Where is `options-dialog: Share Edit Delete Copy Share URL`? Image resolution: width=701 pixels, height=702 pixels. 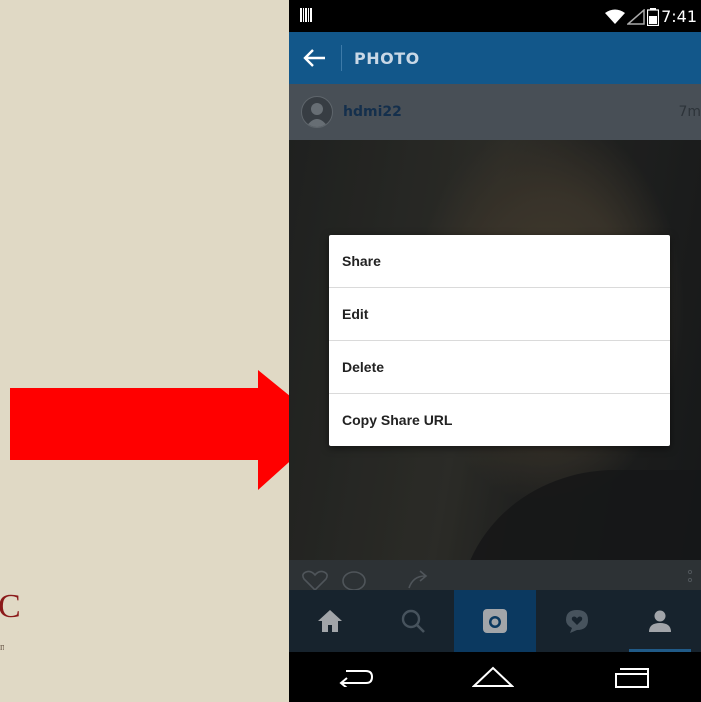 options-dialog: Share Edit Delete Copy Share URL is located at coordinates (499, 340).